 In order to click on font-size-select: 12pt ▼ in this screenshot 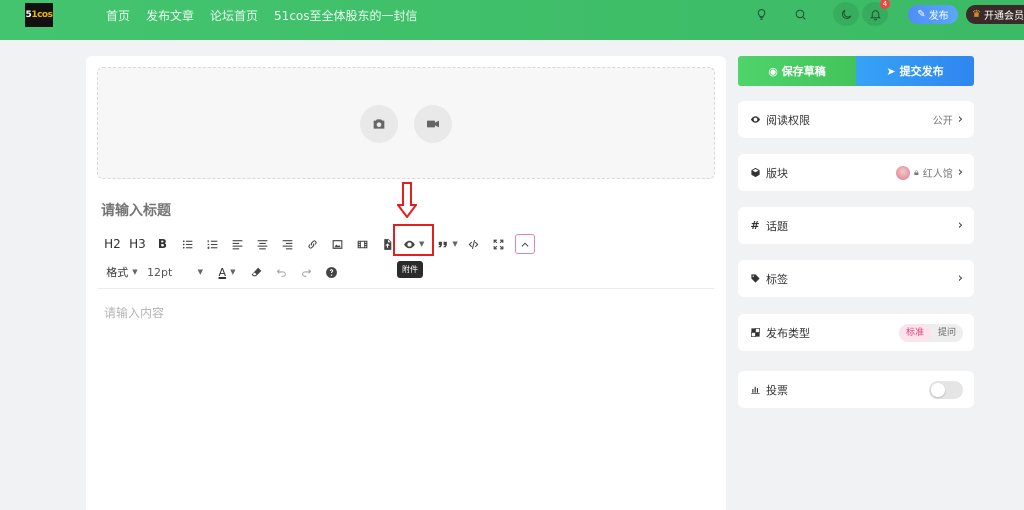, I will do `click(175, 272)`.